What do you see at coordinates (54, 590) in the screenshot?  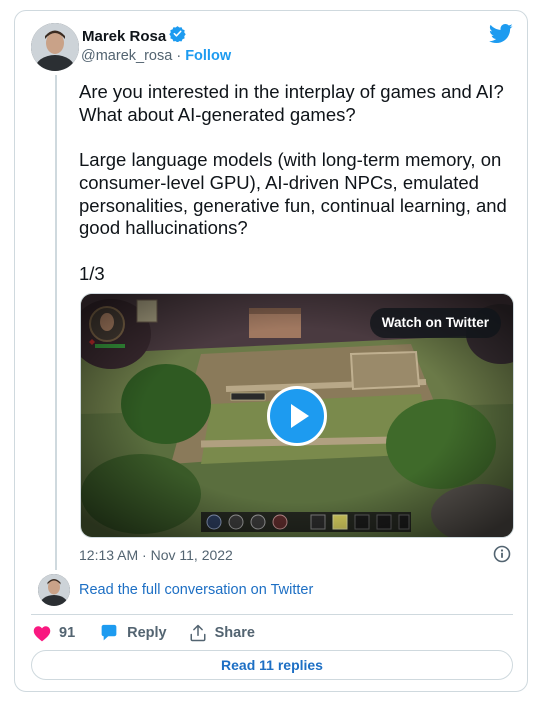 I see `avatar-small` at bounding box center [54, 590].